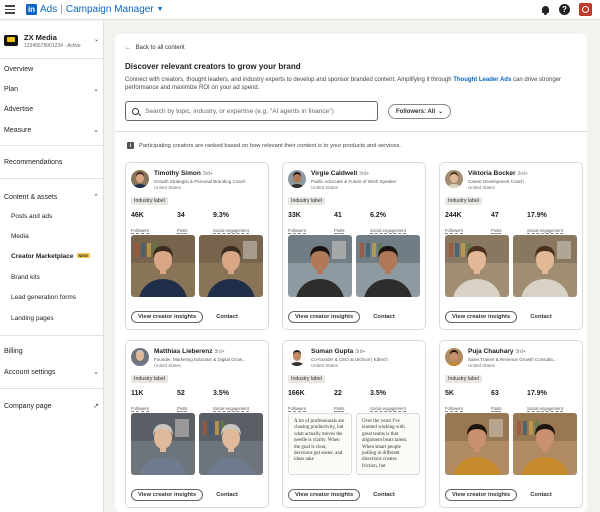 The image size is (600, 512). I want to click on sidebar-item-label: Recommendations, so click(33, 162).